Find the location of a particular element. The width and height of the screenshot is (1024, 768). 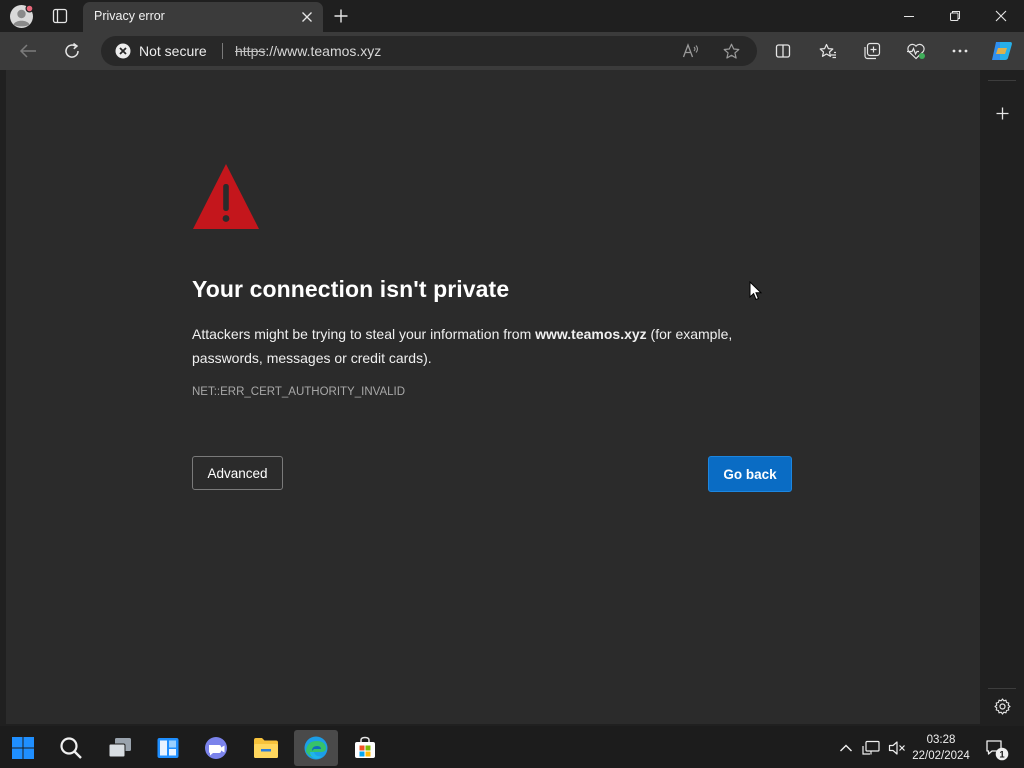

sidebar-divider is located at coordinates (1002, 80).